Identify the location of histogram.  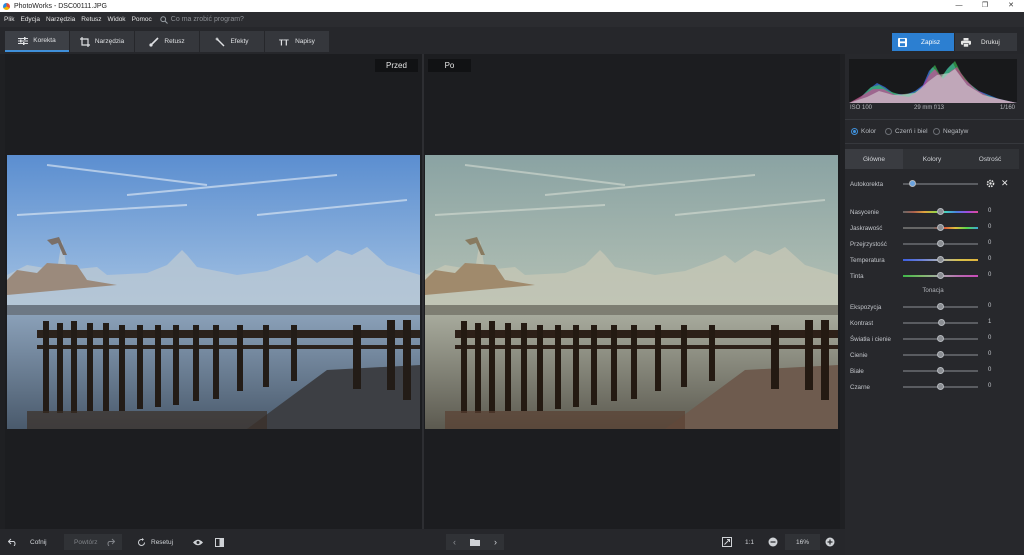
(933, 81).